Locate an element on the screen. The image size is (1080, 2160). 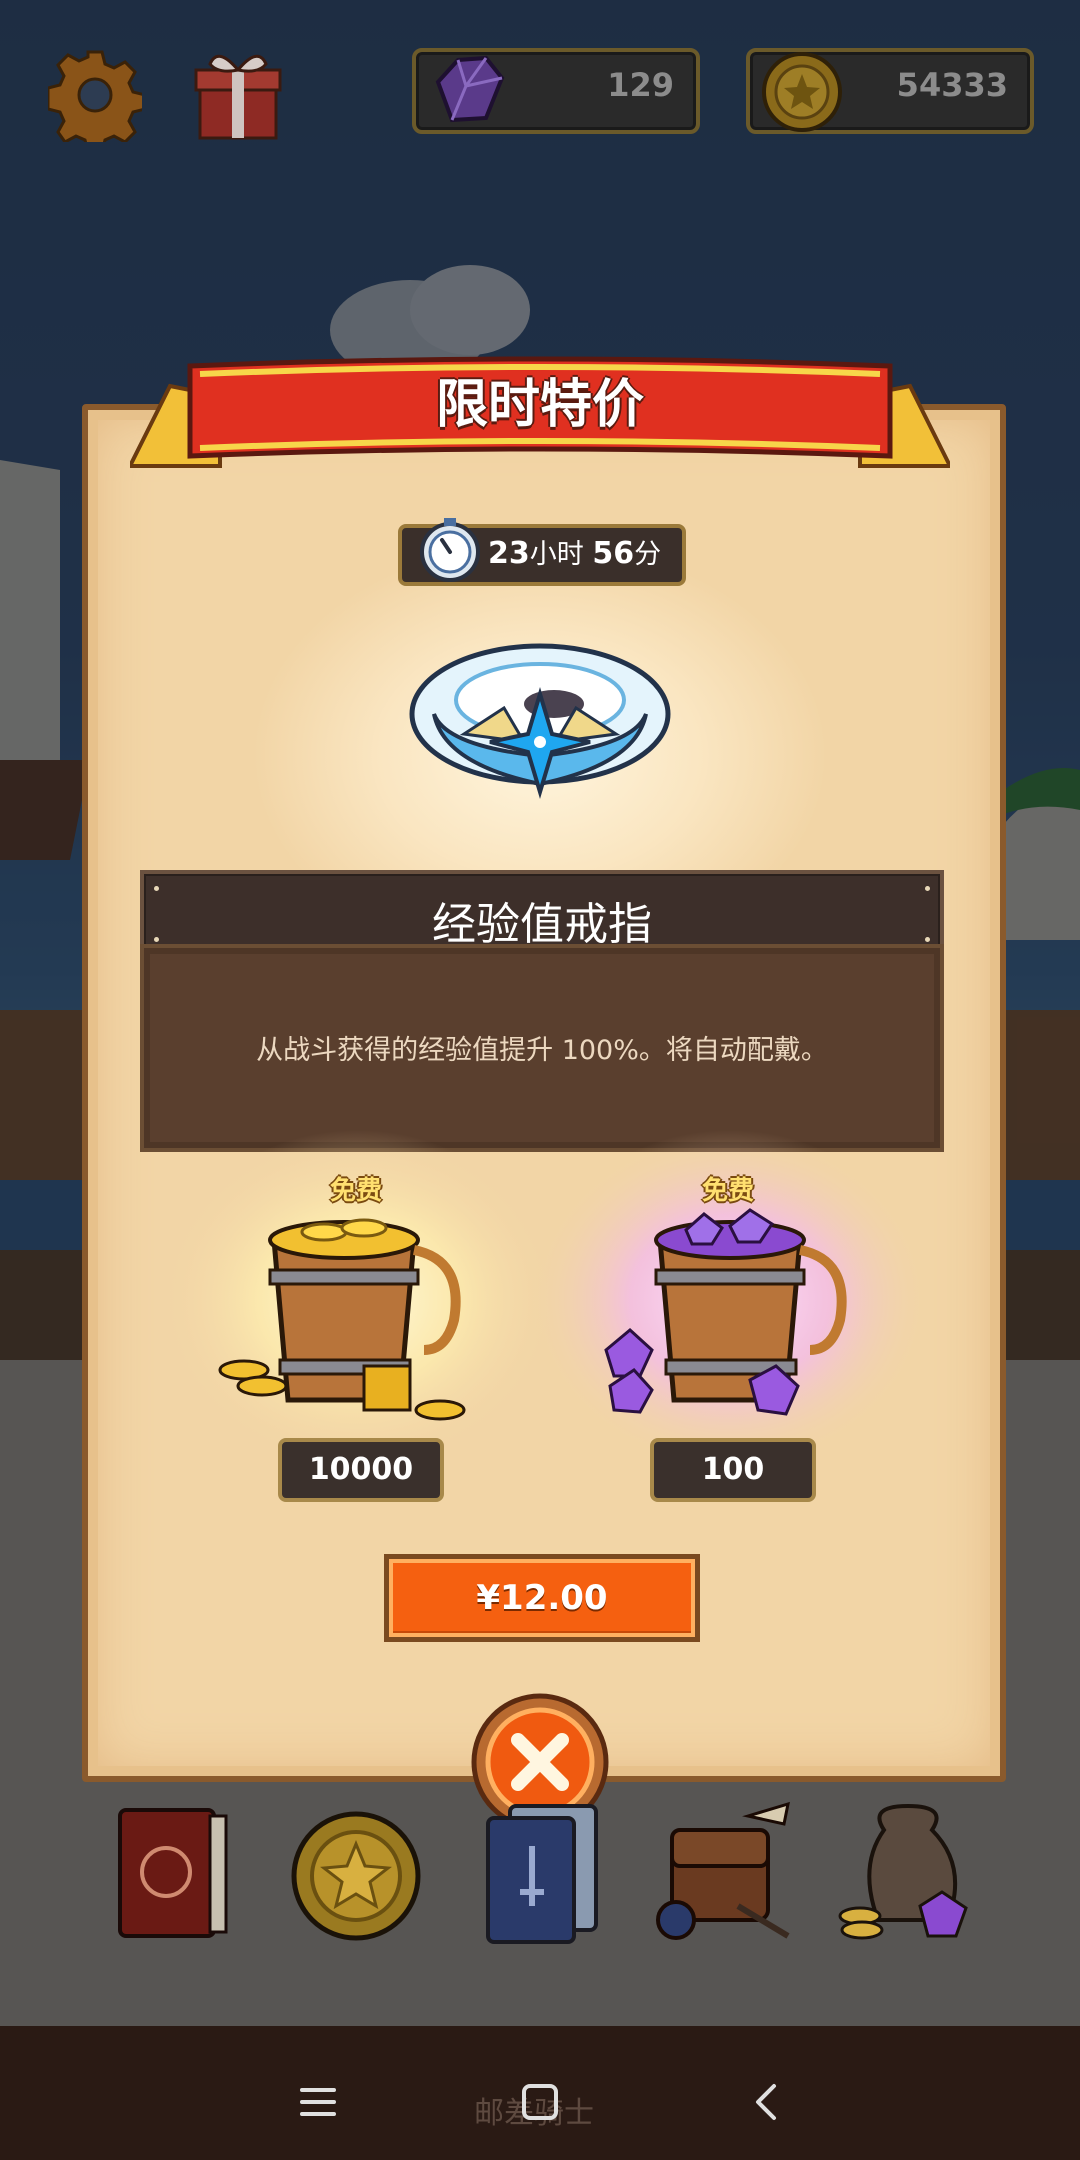
satchel-icon is located at coordinates (719, 1871).